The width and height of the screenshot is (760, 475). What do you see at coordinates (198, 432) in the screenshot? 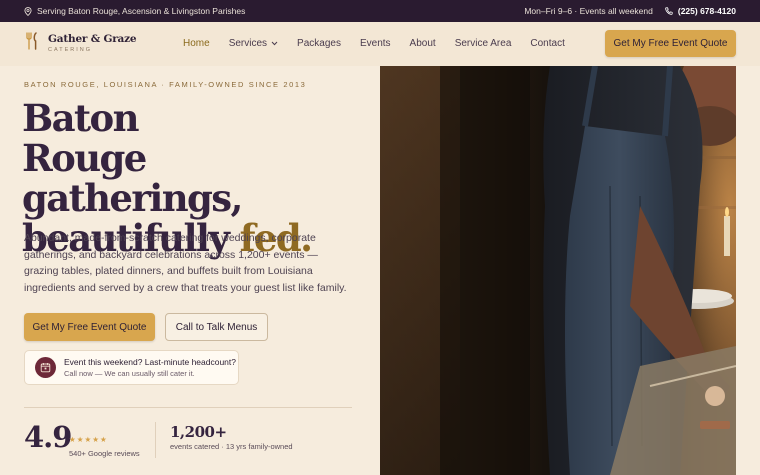
I see `events-count: 1,200+` at bounding box center [198, 432].